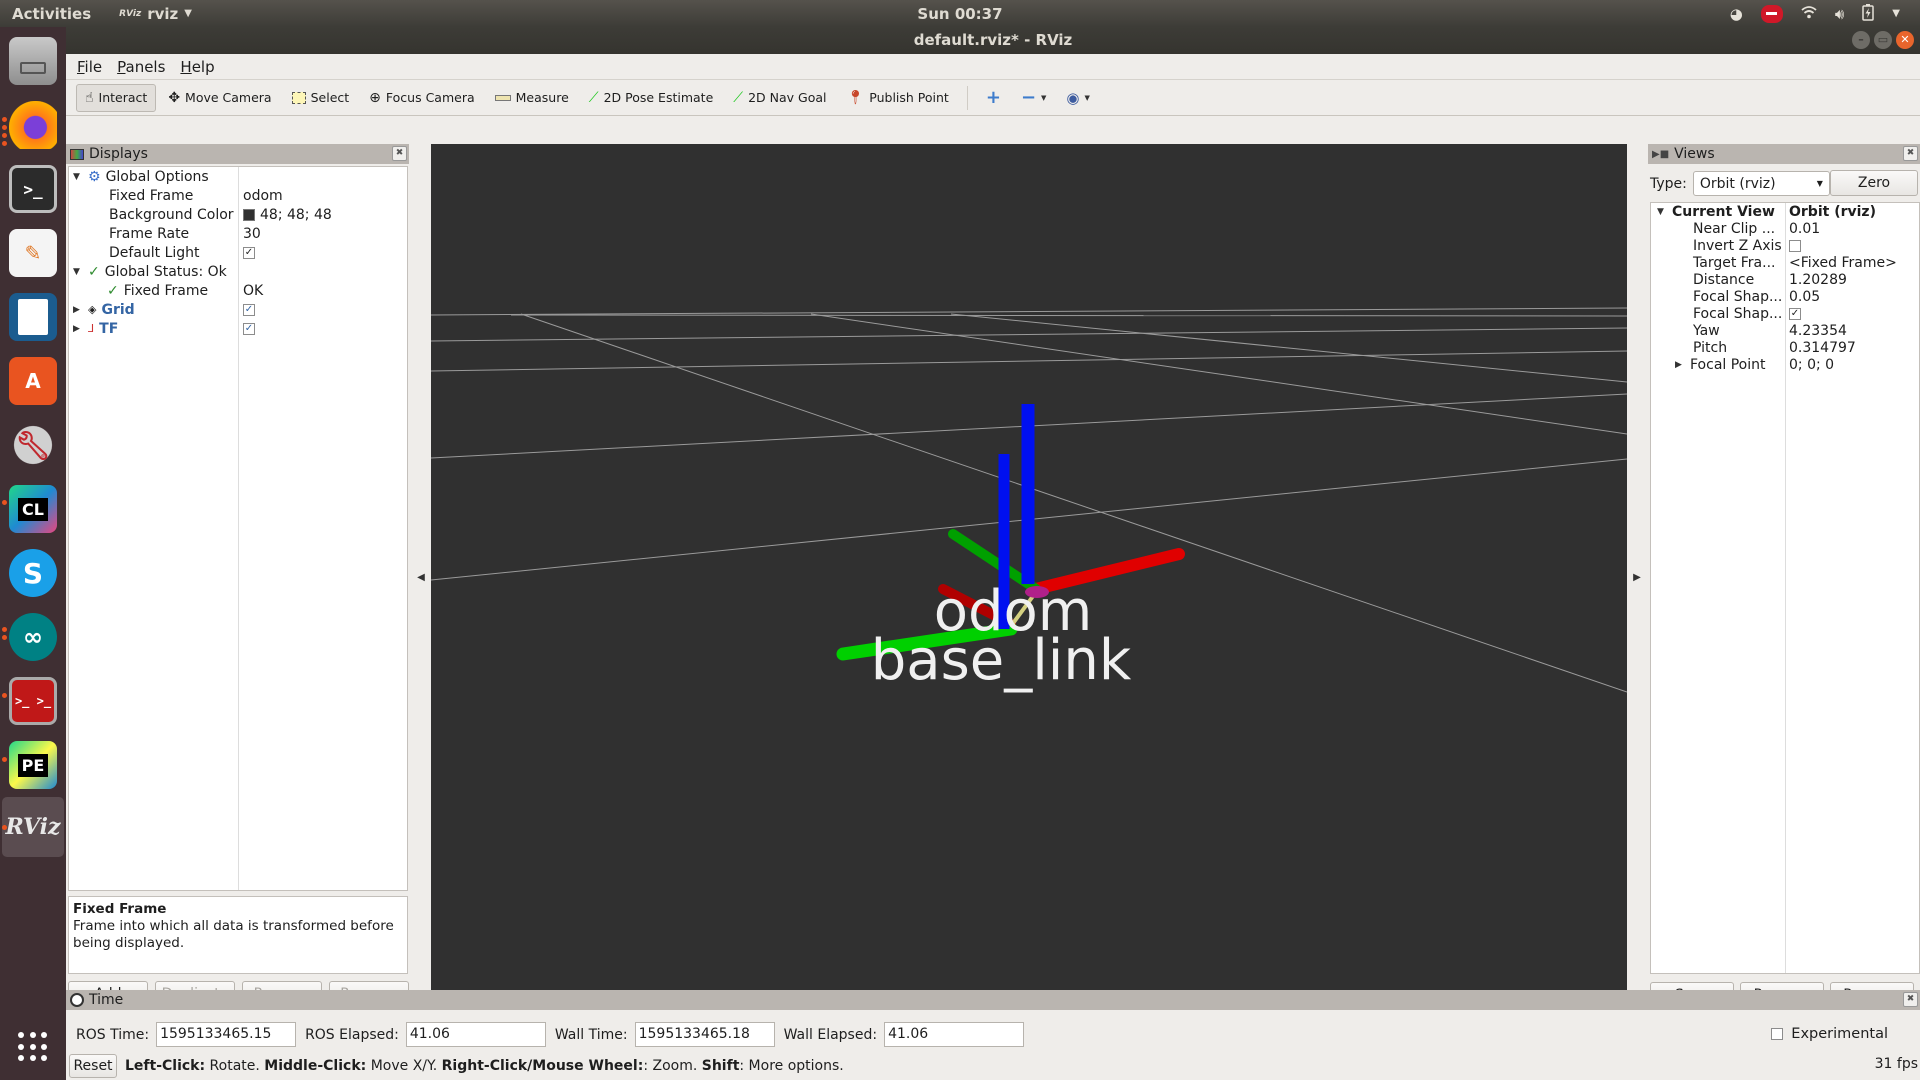 This screenshot has height=1080, width=1920. What do you see at coordinates (421, 577) in the screenshot?
I see `collapse-left-panel-handle: ◀` at bounding box center [421, 577].